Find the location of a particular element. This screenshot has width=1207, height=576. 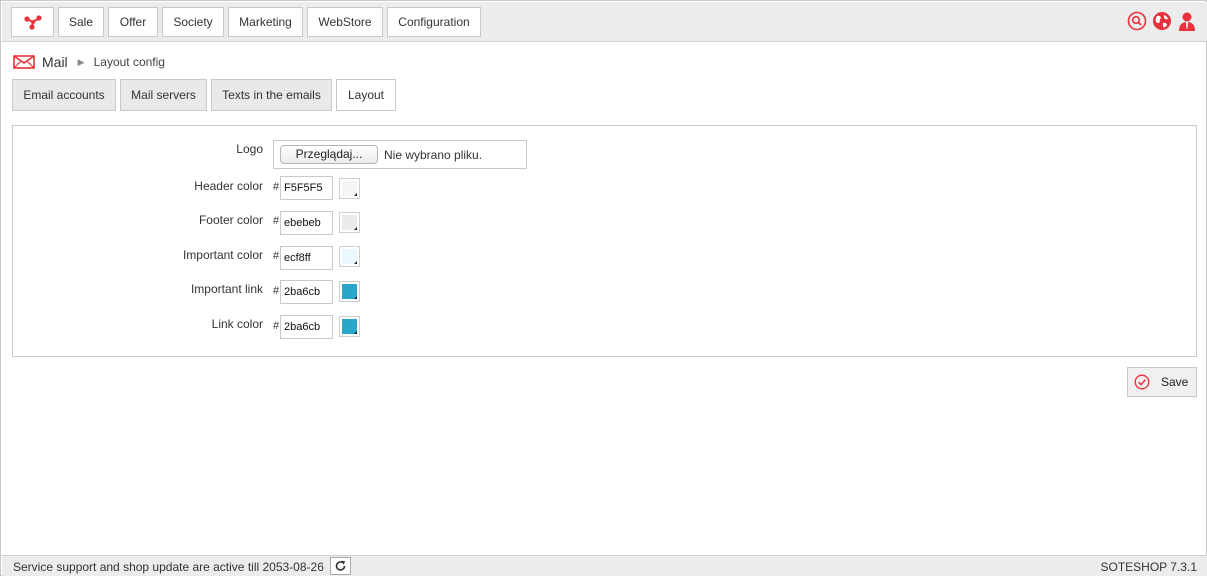

save-button: Save is located at coordinates (1162, 382).